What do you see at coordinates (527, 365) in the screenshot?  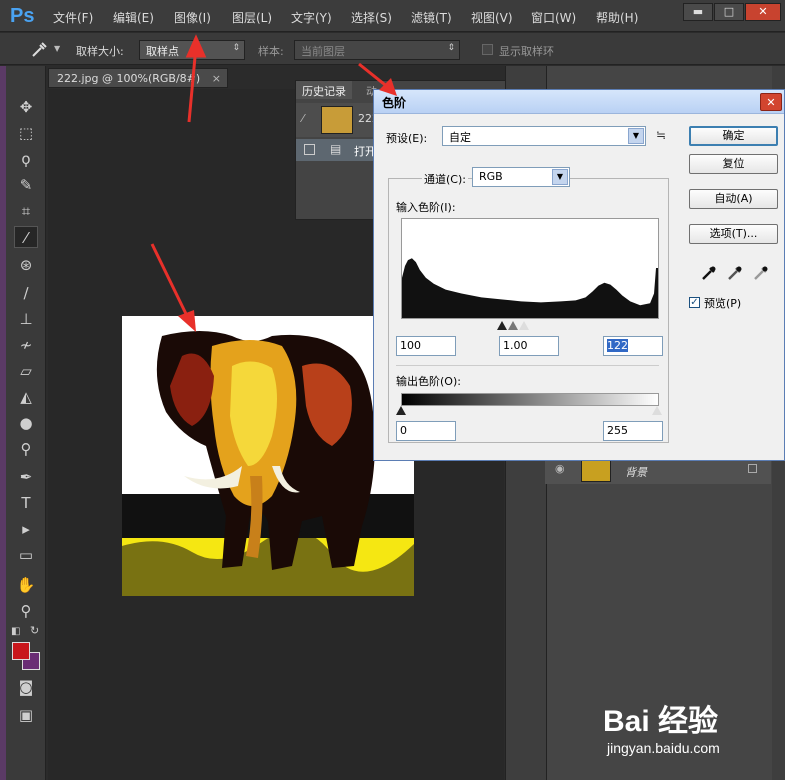 I see `divider` at bounding box center [527, 365].